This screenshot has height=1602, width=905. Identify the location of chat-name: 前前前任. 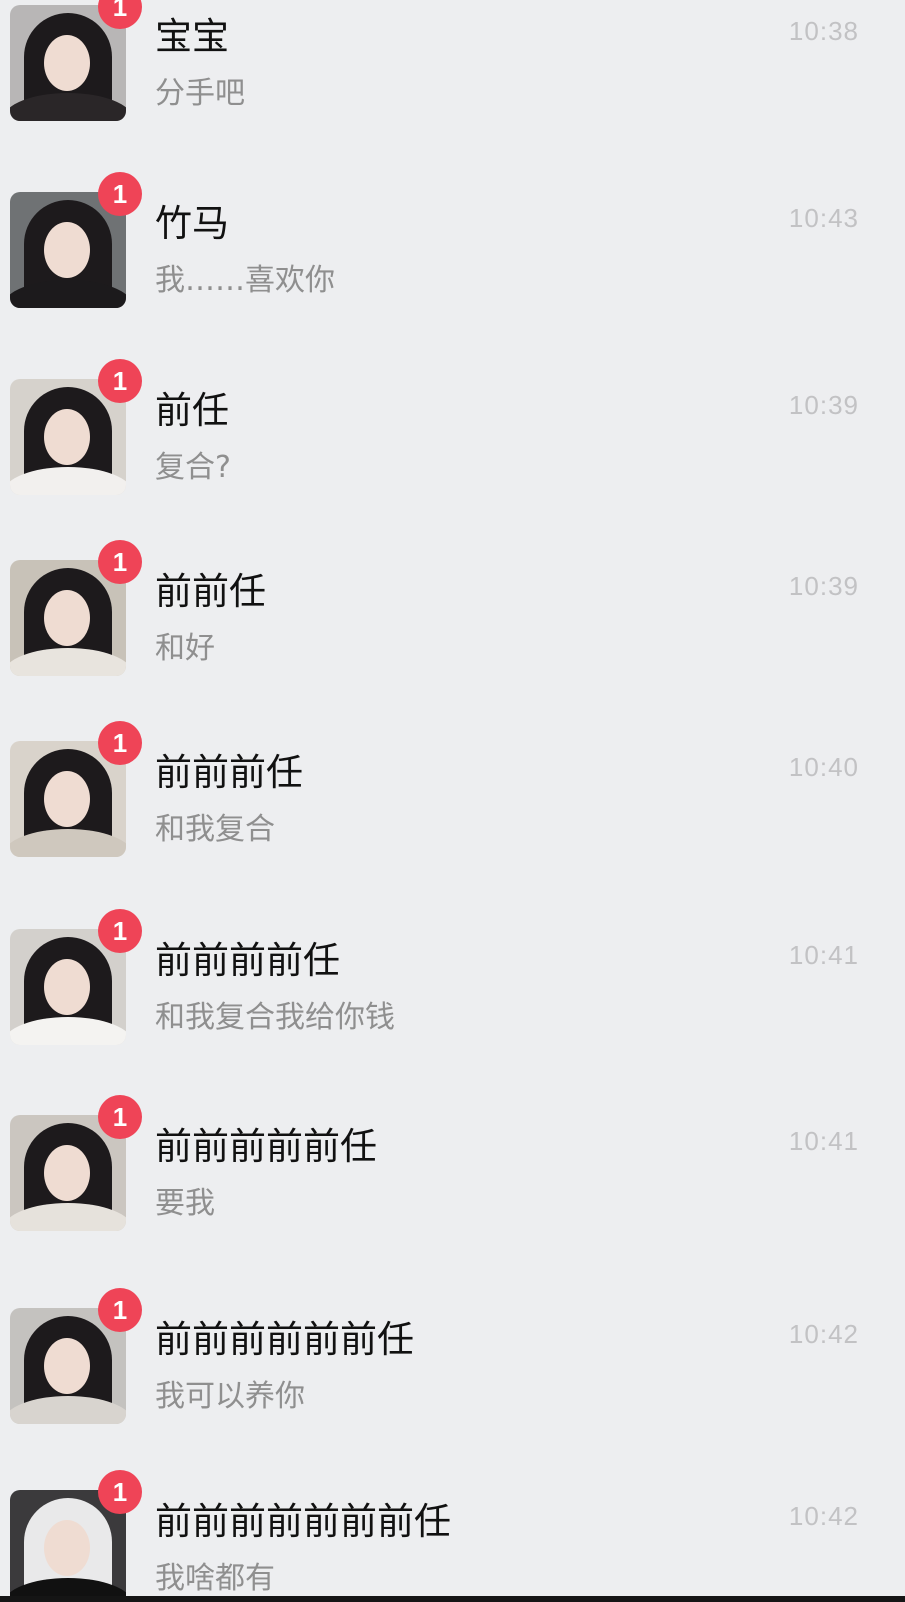
(229, 772).